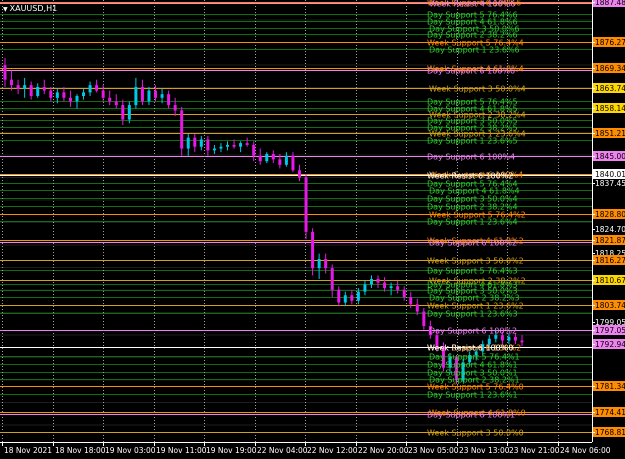 This screenshot has height=459, width=625. Describe the element at coordinates (30, 8) in the screenshot. I see `symbol-title: ▼ XAUUSD,H1` at that location.